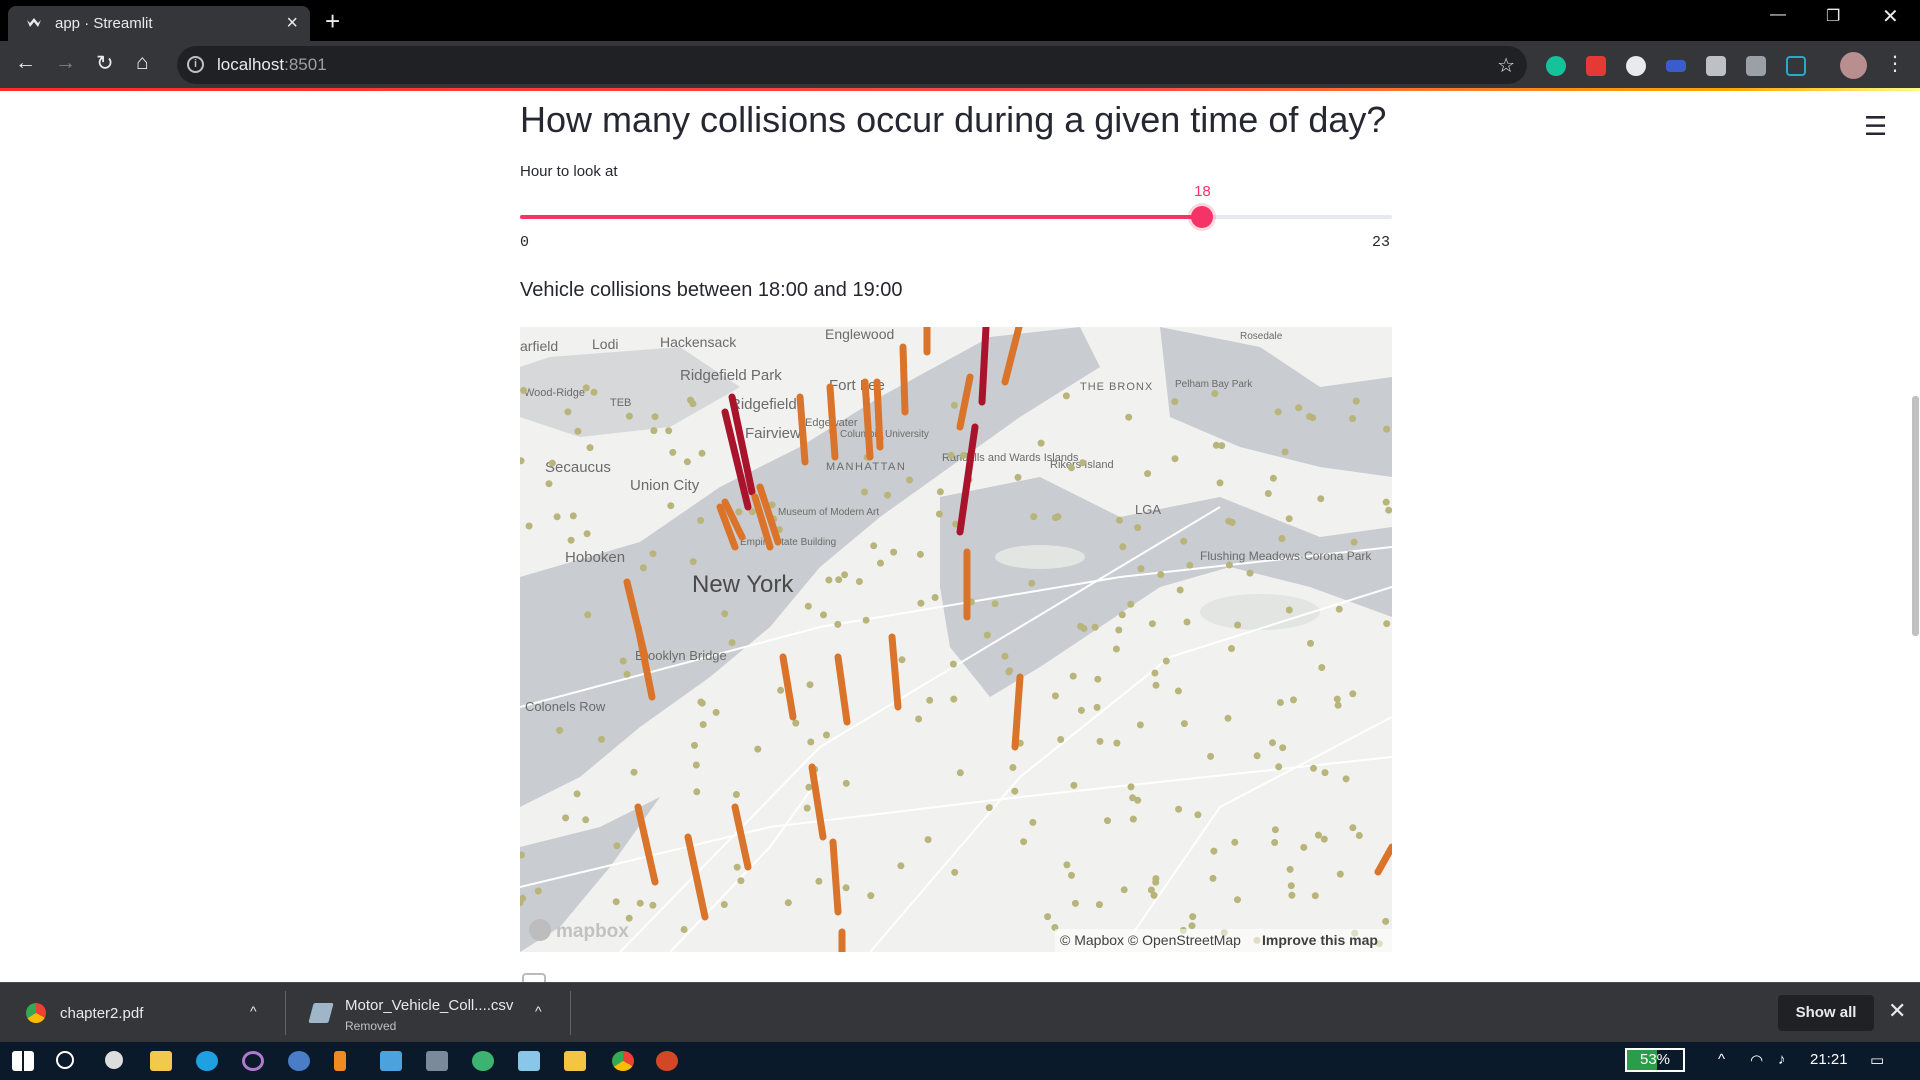  I want to click on notifications-icon: ▭, so click(1877, 1060).